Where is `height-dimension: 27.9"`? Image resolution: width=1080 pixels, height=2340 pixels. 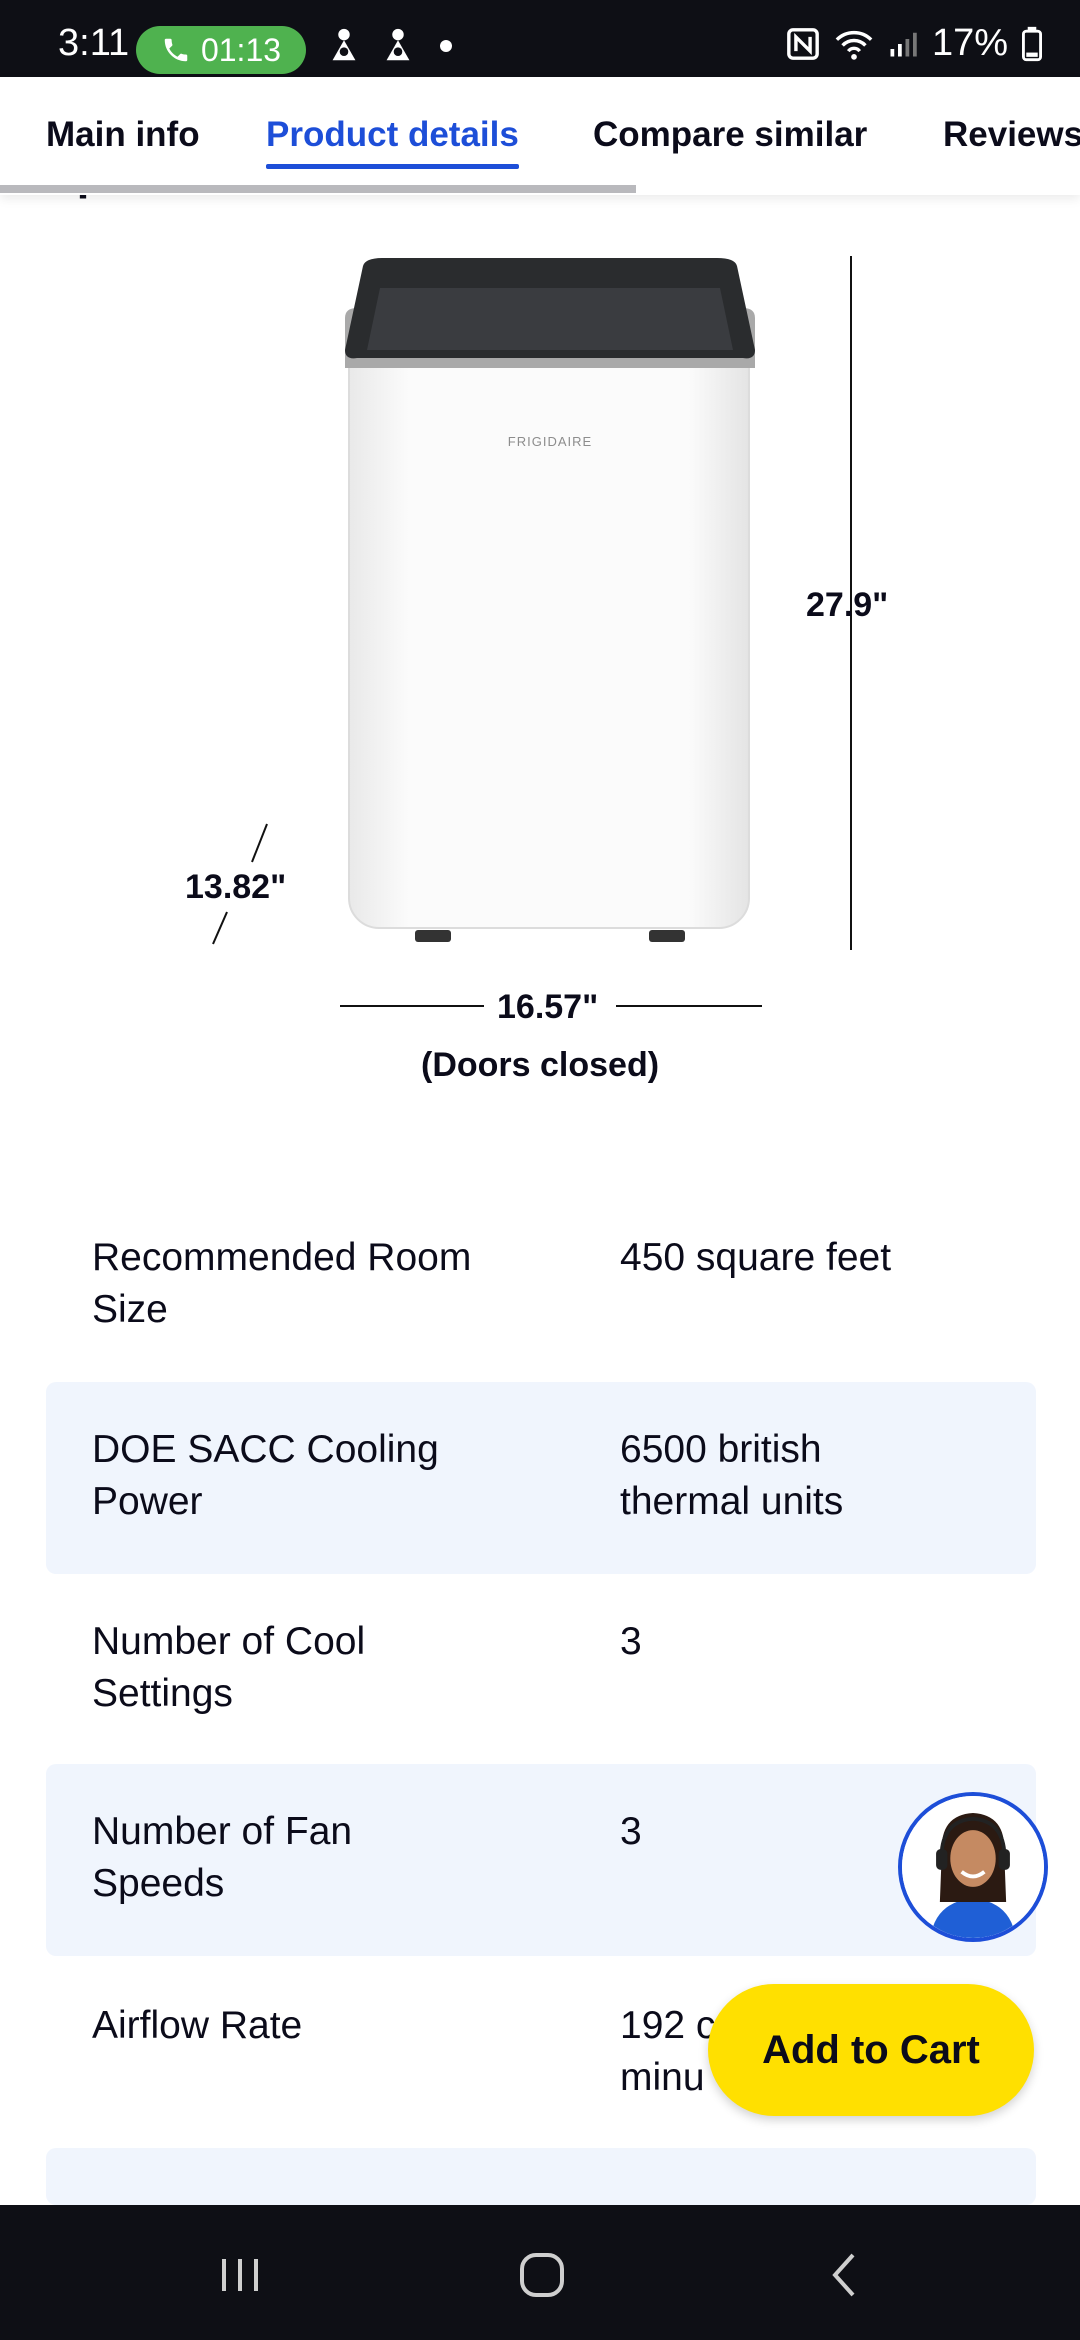
height-dimension: 27.9" is located at coordinates (847, 605).